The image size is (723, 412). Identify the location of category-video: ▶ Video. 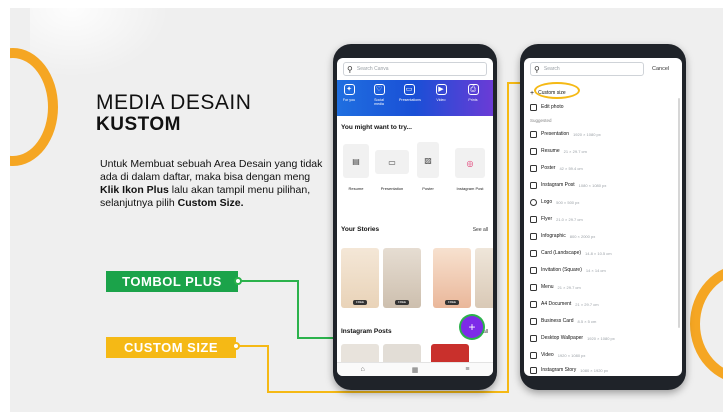
(441, 93).